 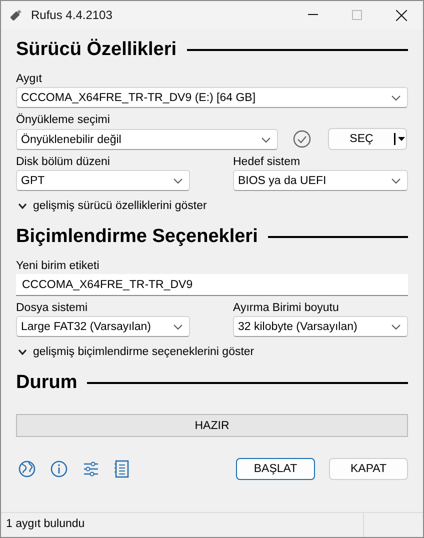 I want to click on maximize-icon, so click(x=357, y=15).